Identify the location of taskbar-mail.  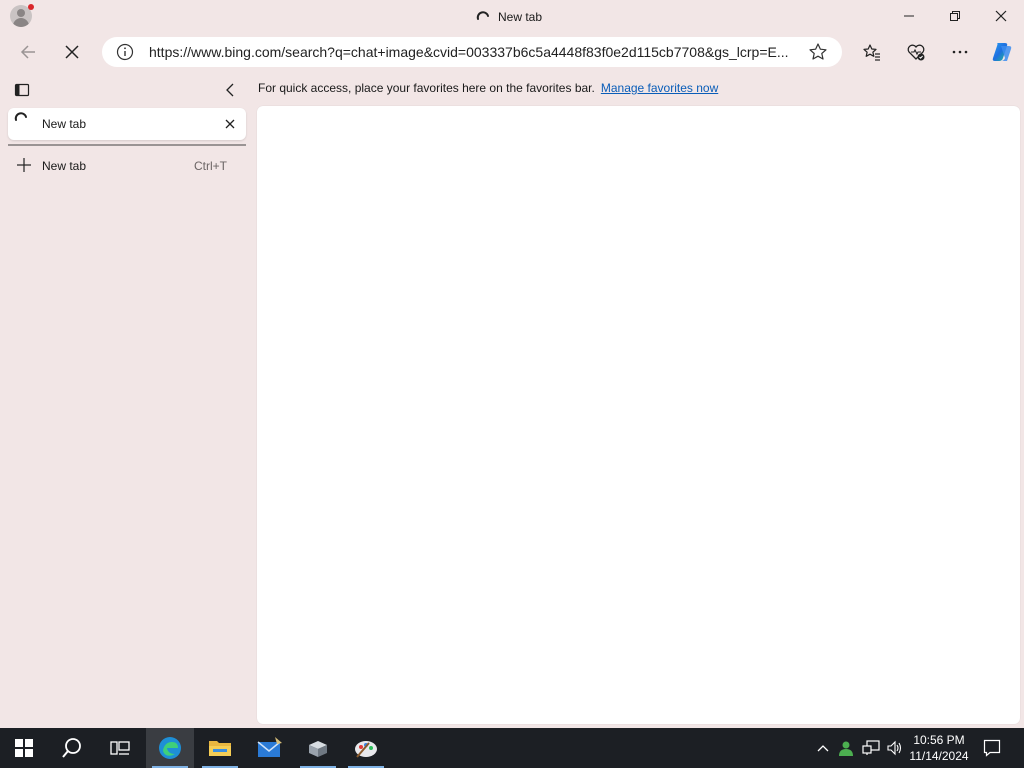
(270, 748).